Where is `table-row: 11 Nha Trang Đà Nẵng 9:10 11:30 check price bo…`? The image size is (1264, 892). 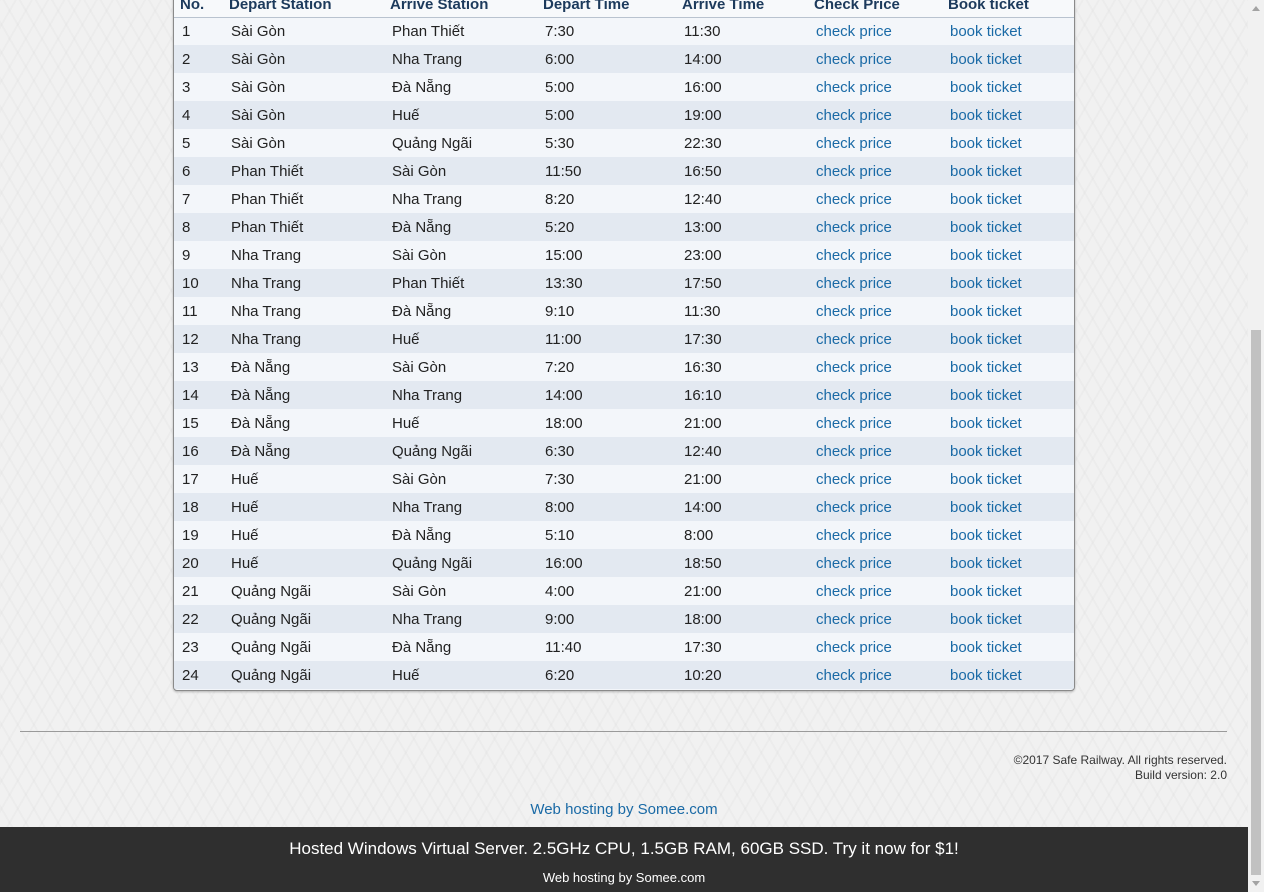
table-row: 11 Nha Trang Đà Nẵng 9:10 11:30 check price bo… is located at coordinates (624, 311).